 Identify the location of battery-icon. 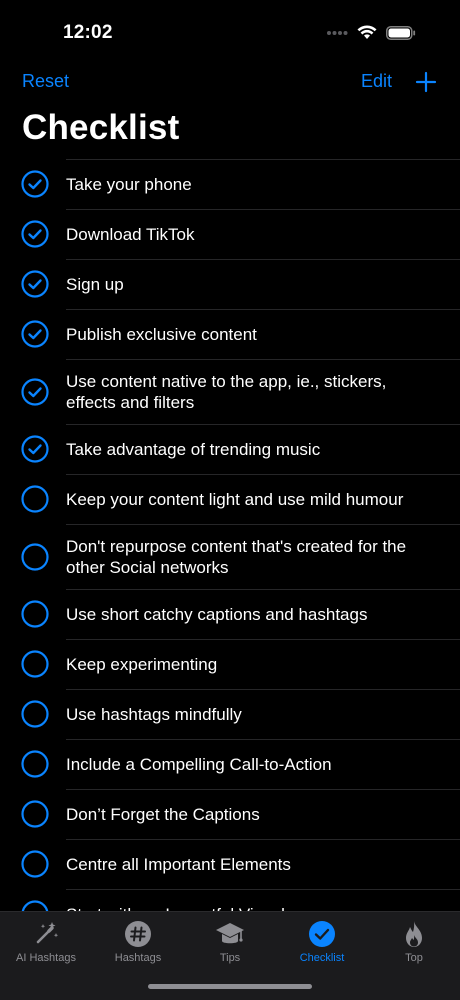
(401, 32).